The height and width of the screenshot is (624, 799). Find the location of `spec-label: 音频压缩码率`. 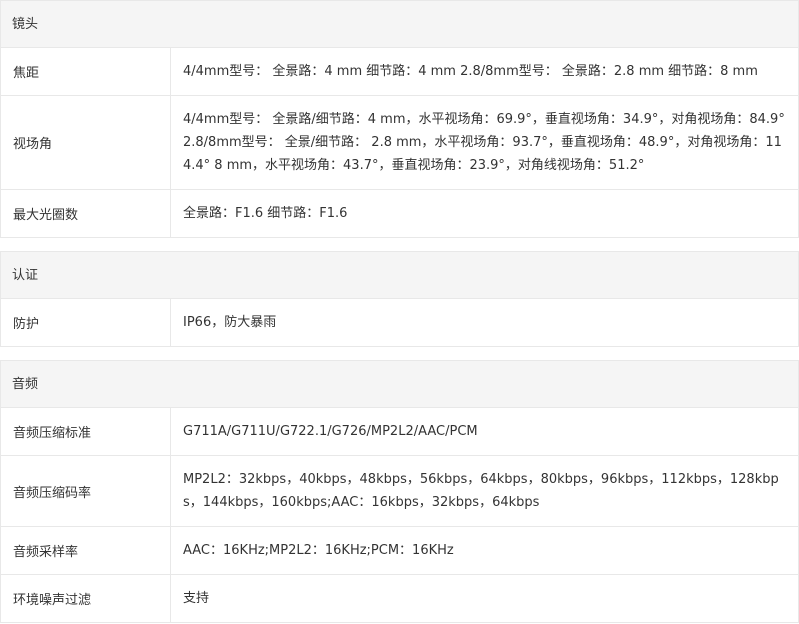

spec-label: 音频压缩码率 is located at coordinates (86, 491).